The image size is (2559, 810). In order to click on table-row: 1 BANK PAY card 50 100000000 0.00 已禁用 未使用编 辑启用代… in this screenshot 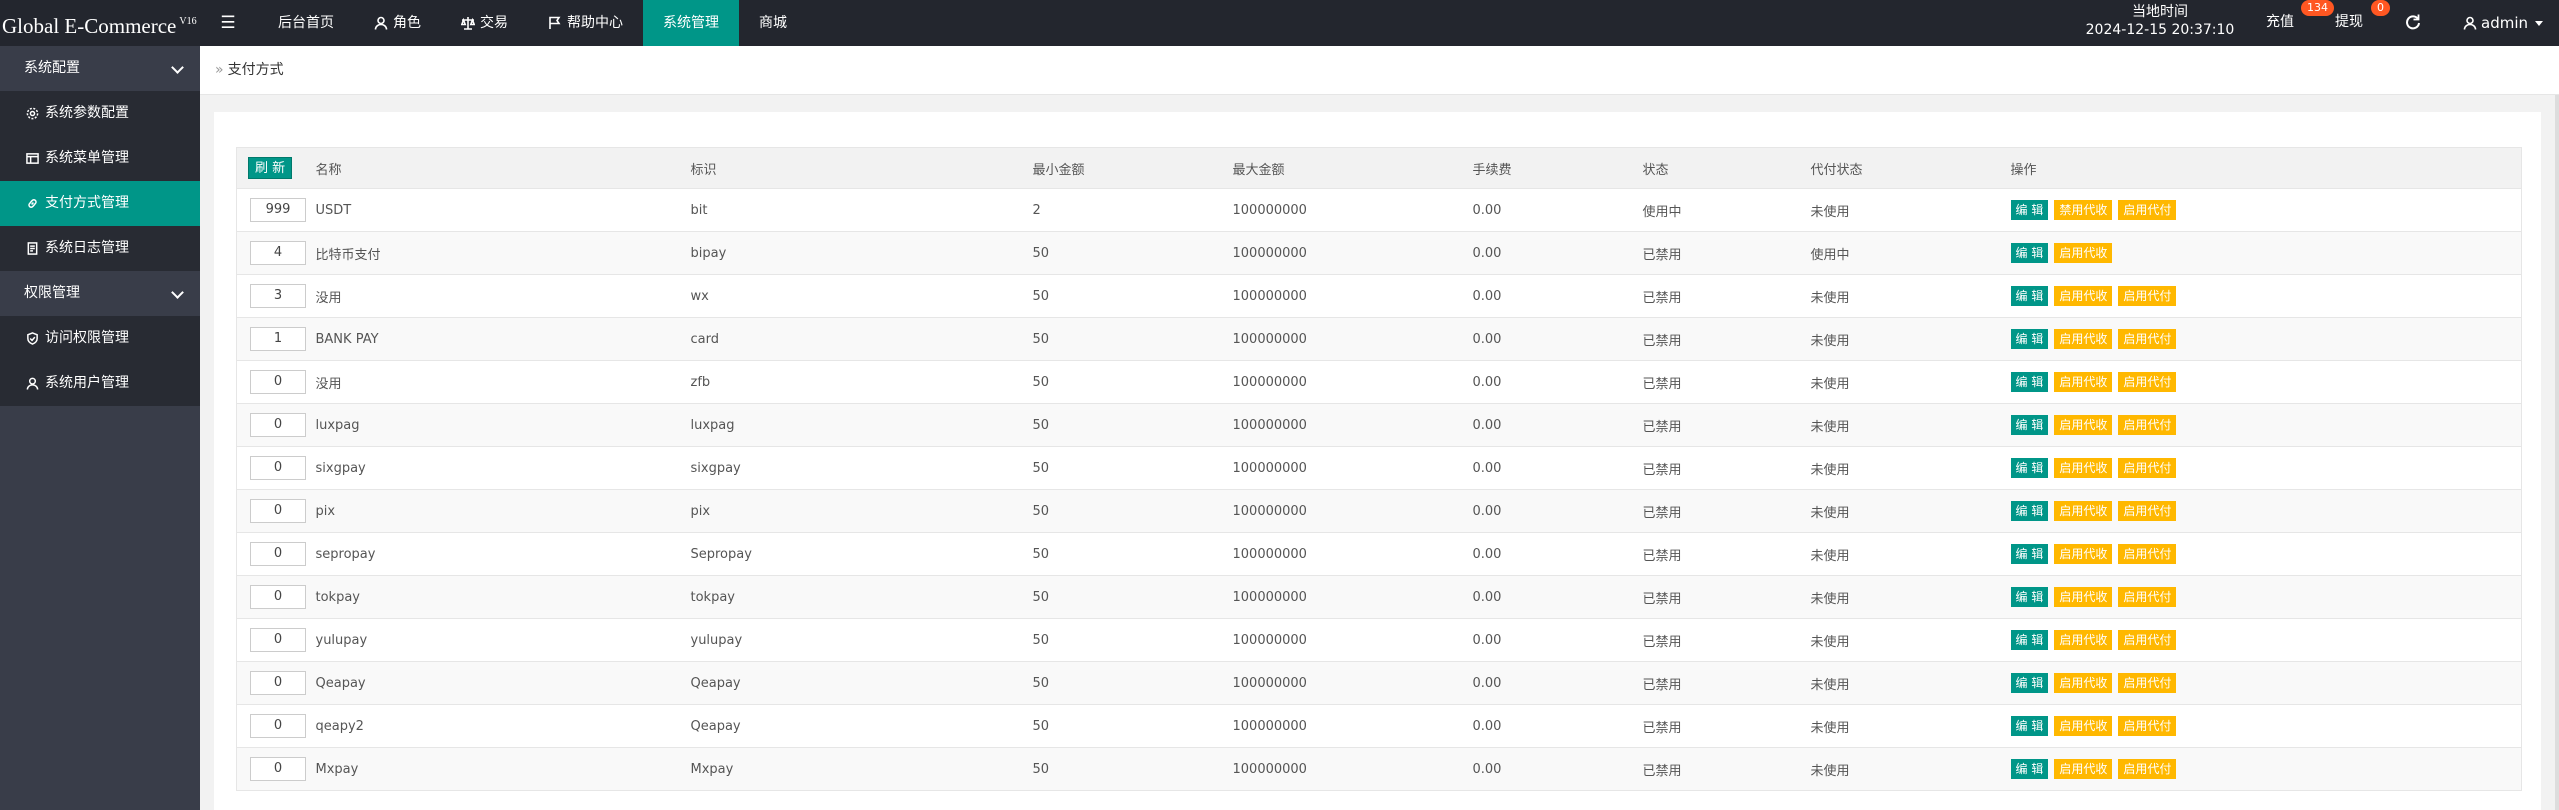, I will do `click(1379, 339)`.